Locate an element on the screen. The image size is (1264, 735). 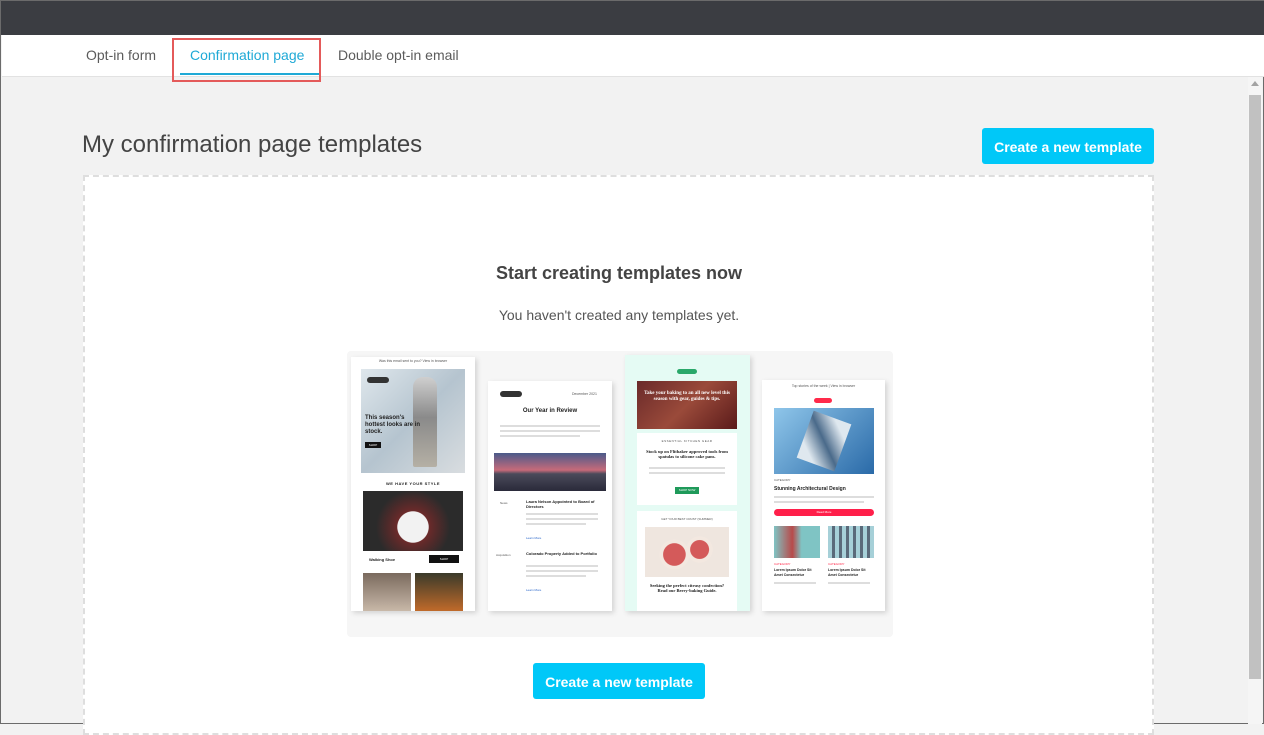
t1-product-name: Walking Shoe is located at coordinates (382, 559).